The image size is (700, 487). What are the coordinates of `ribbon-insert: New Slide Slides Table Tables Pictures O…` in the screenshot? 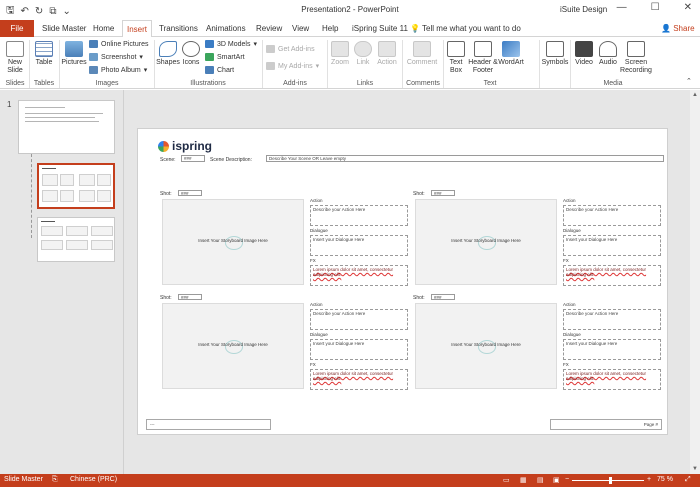 It's located at (350, 63).